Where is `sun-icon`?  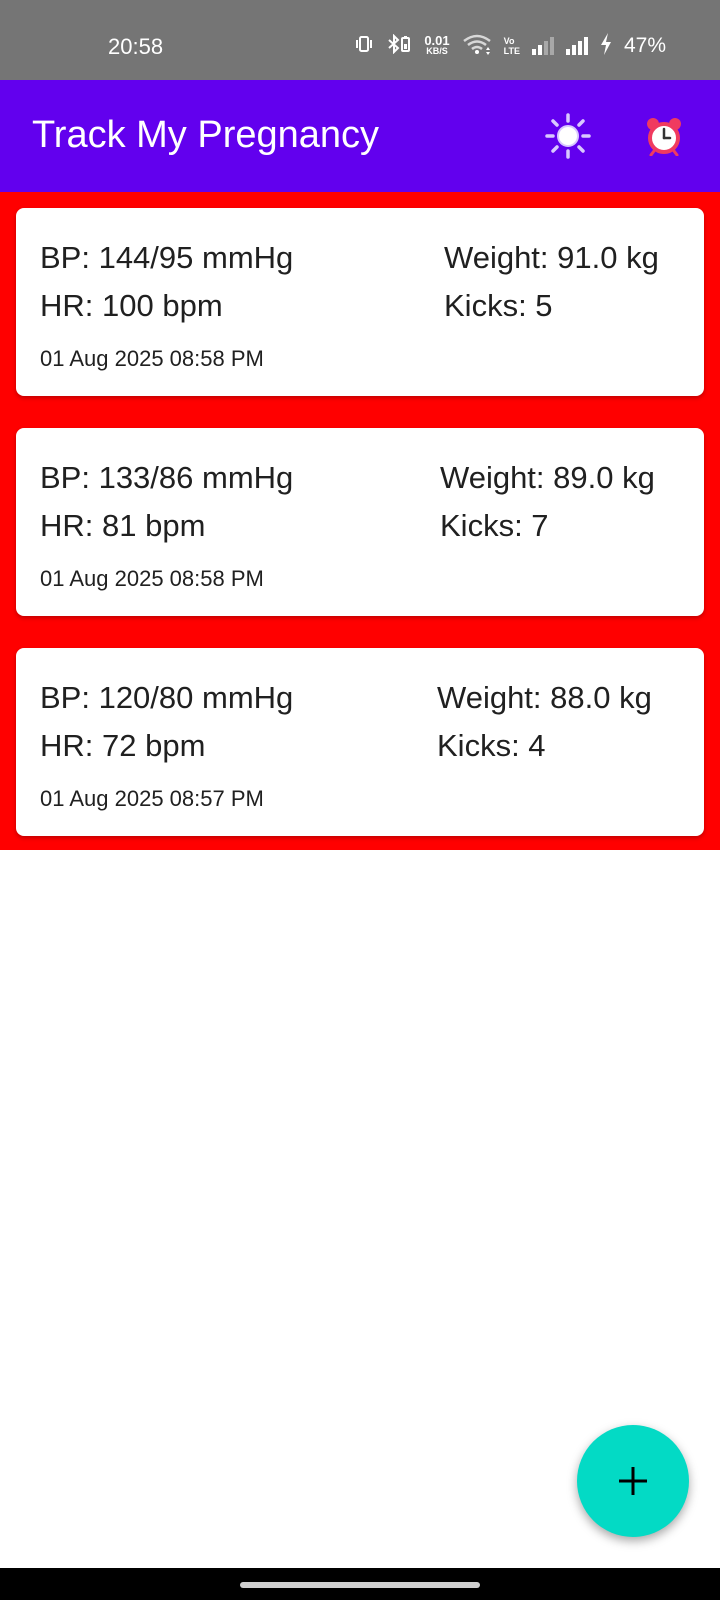 sun-icon is located at coordinates (568, 136).